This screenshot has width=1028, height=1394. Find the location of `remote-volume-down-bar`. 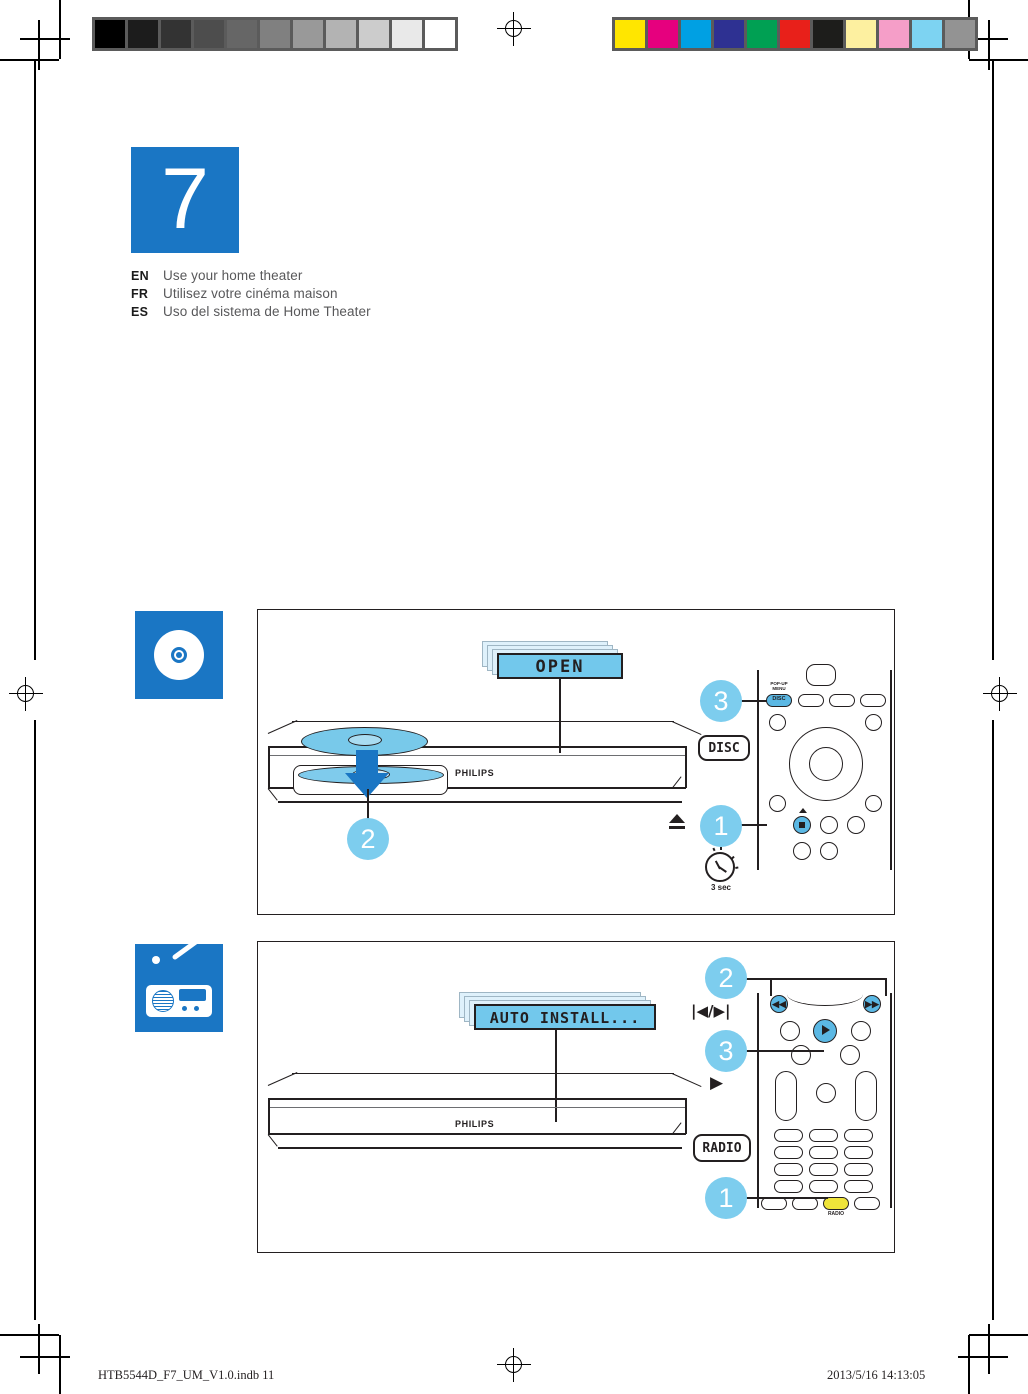

remote-volume-down-bar is located at coordinates (866, 1096).